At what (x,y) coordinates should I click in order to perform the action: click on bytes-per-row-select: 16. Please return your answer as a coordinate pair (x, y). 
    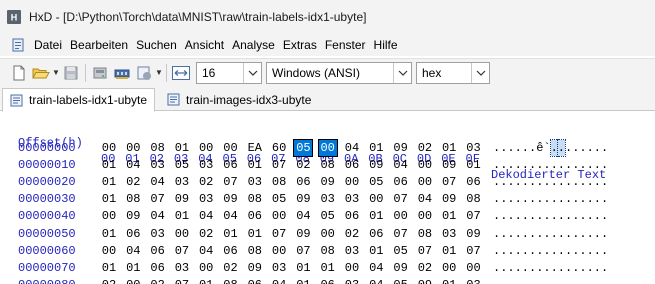
    Looking at the image, I should click on (229, 72).